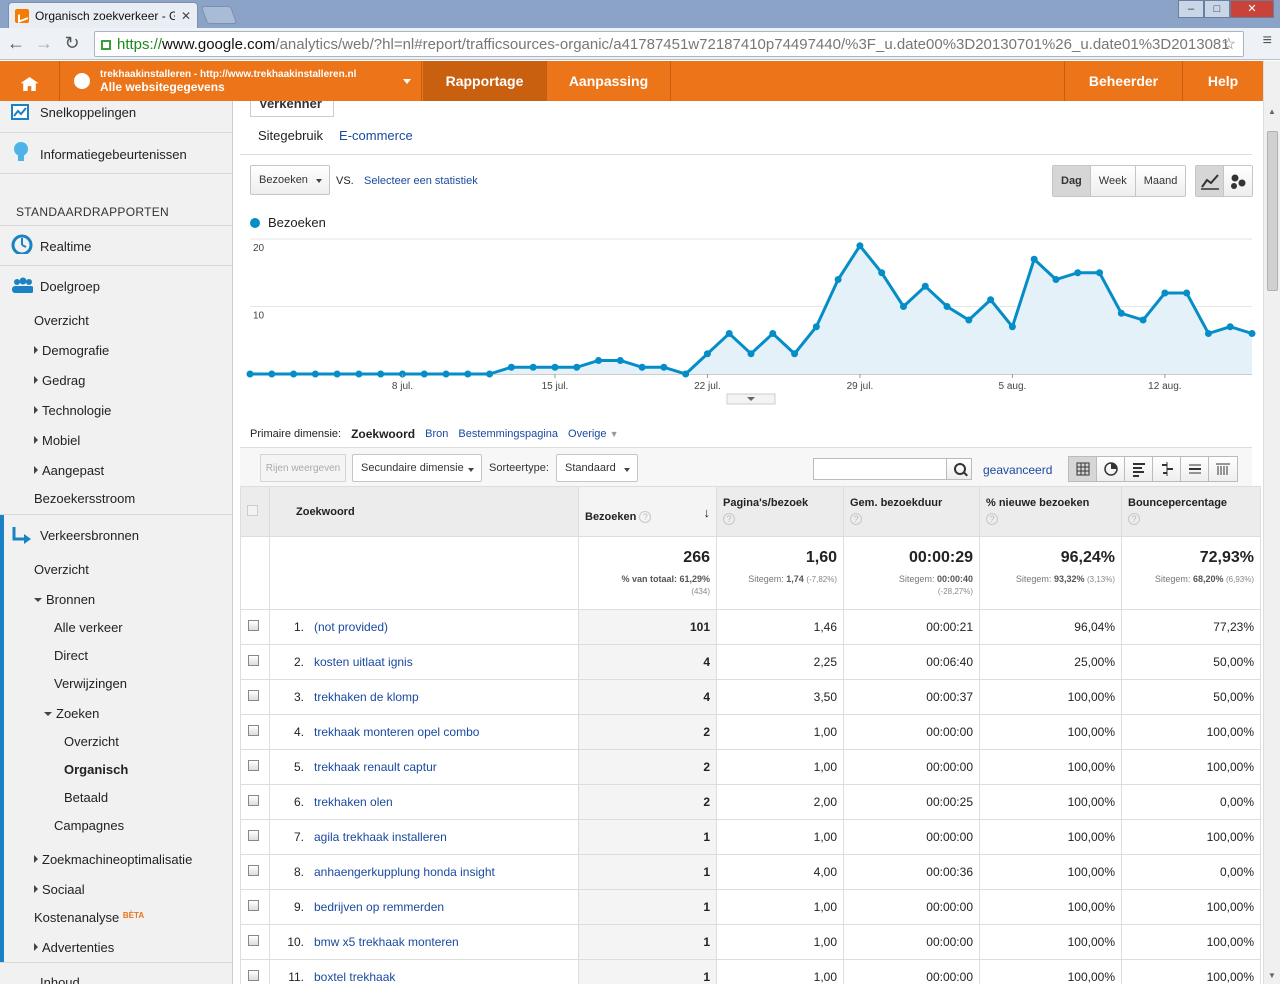 The image size is (1280, 984). I want to click on table-search-input, so click(880, 469).